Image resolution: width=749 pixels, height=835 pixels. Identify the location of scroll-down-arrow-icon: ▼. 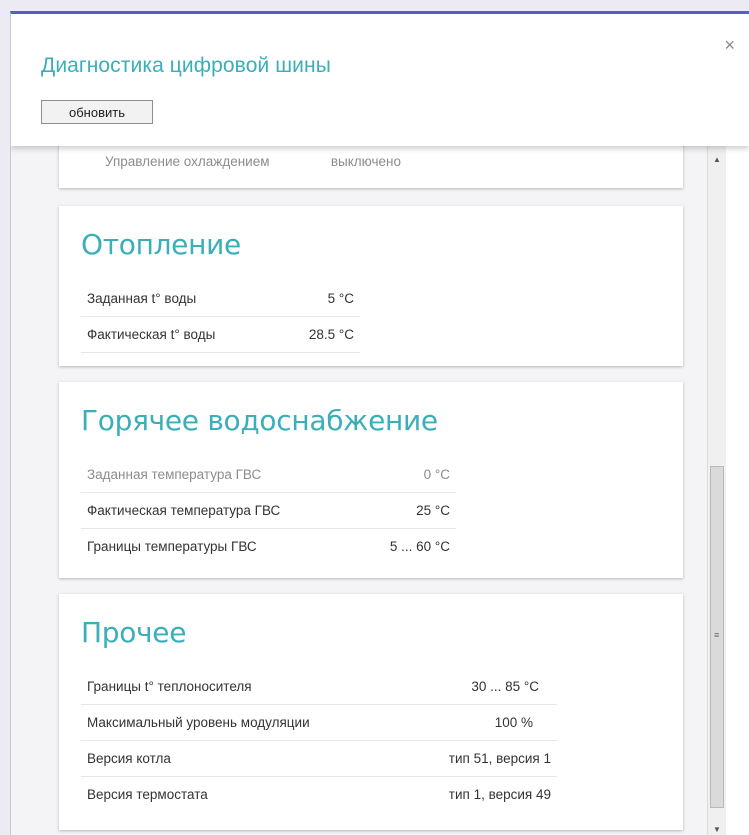
(717, 828).